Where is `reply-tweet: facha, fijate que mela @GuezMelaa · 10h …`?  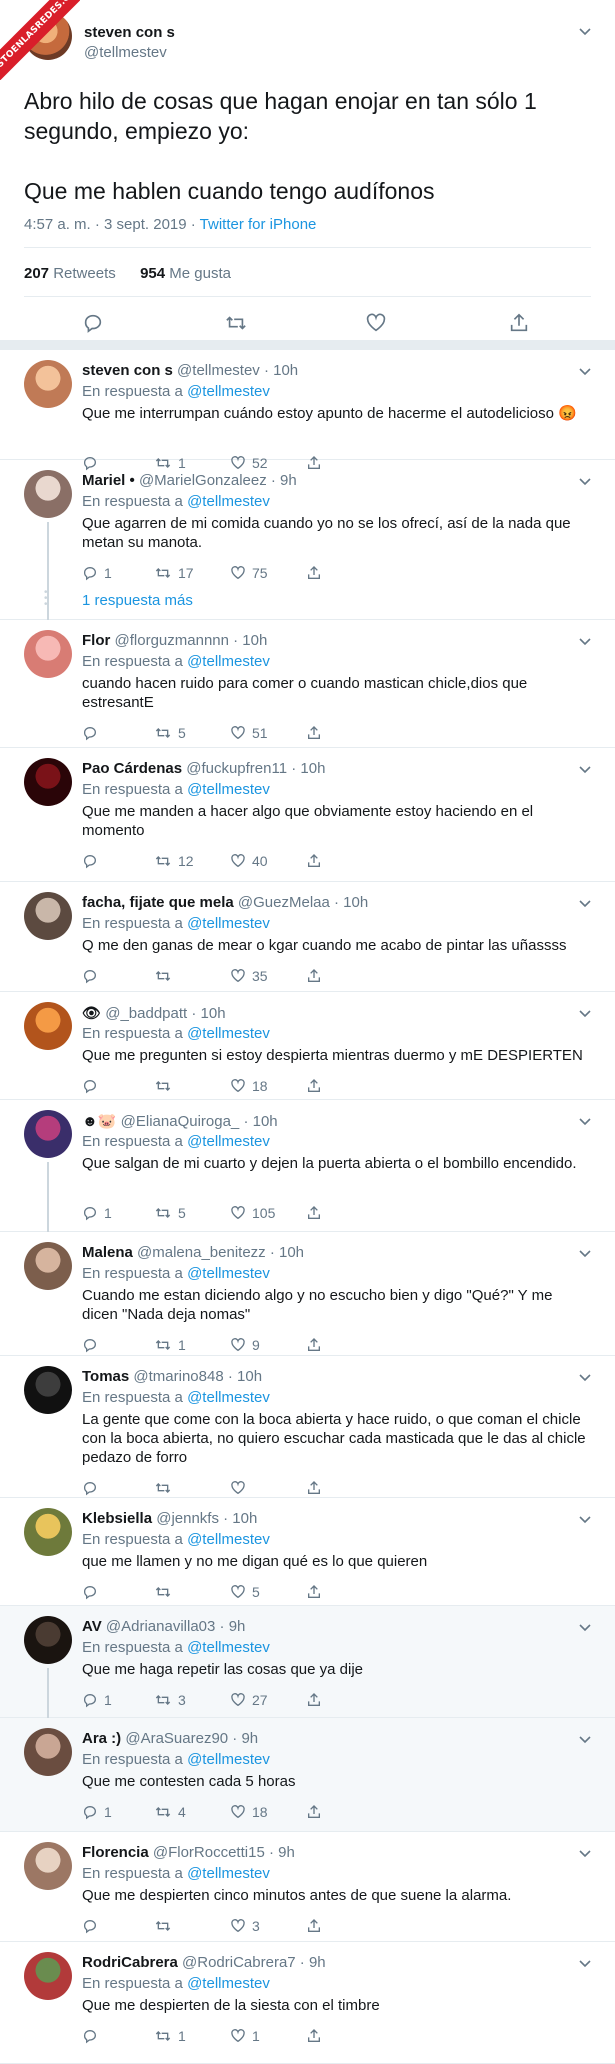
reply-tweet: facha, fijate que mela @GuezMelaa · 10h … is located at coordinates (307, 937).